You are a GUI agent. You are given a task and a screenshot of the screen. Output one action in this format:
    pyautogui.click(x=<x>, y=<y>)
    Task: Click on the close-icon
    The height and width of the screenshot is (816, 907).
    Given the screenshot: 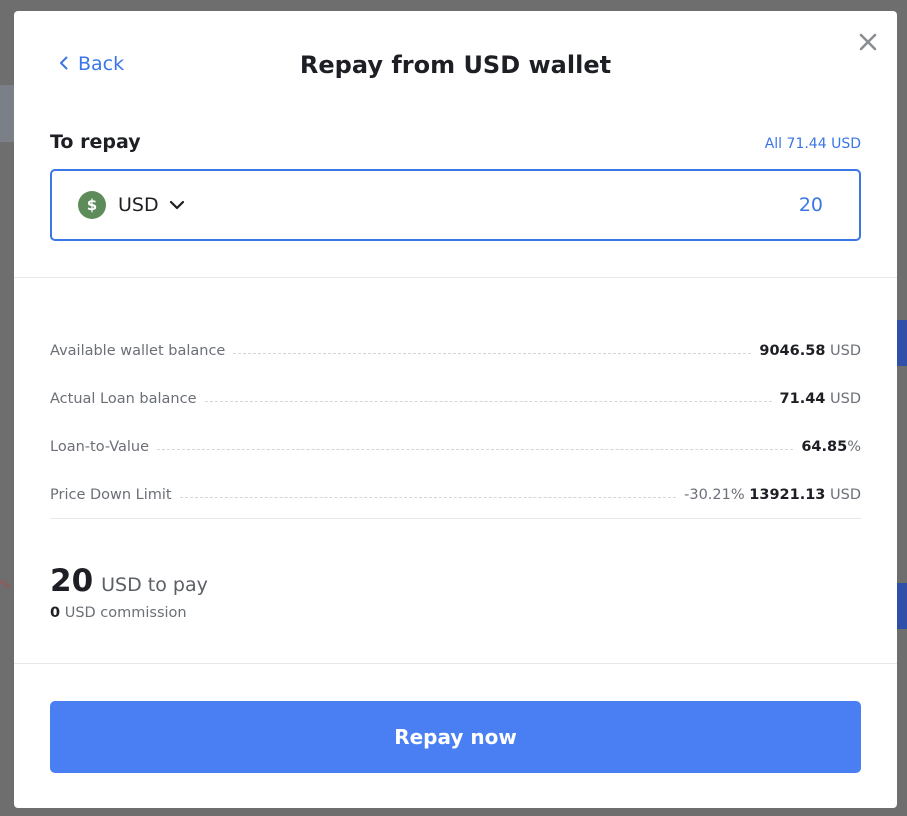 What is the action you would take?
    pyautogui.click(x=868, y=42)
    